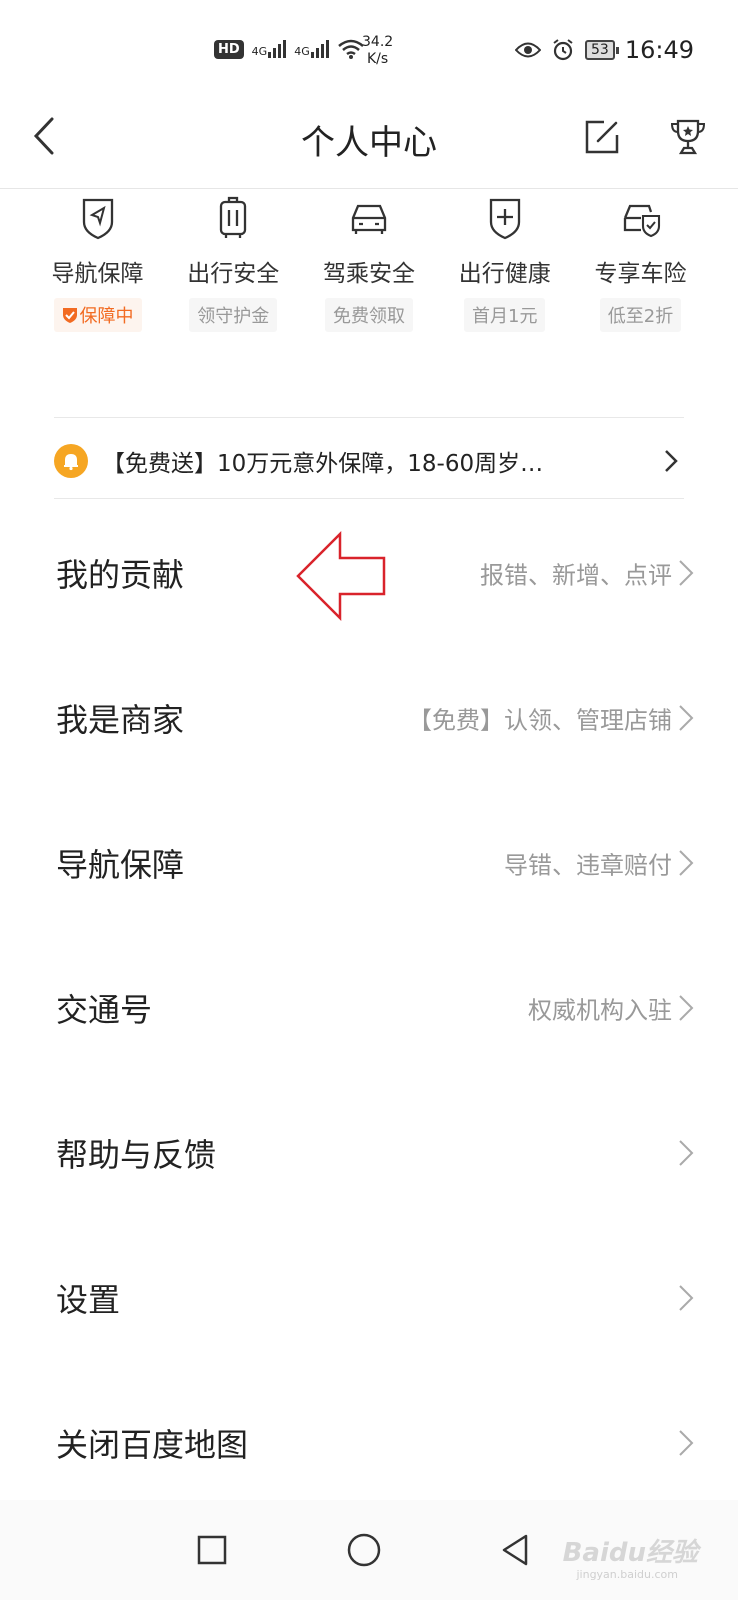 The height and width of the screenshot is (1600, 738). Describe the element at coordinates (71, 461) in the screenshot. I see `bell-icon` at that location.